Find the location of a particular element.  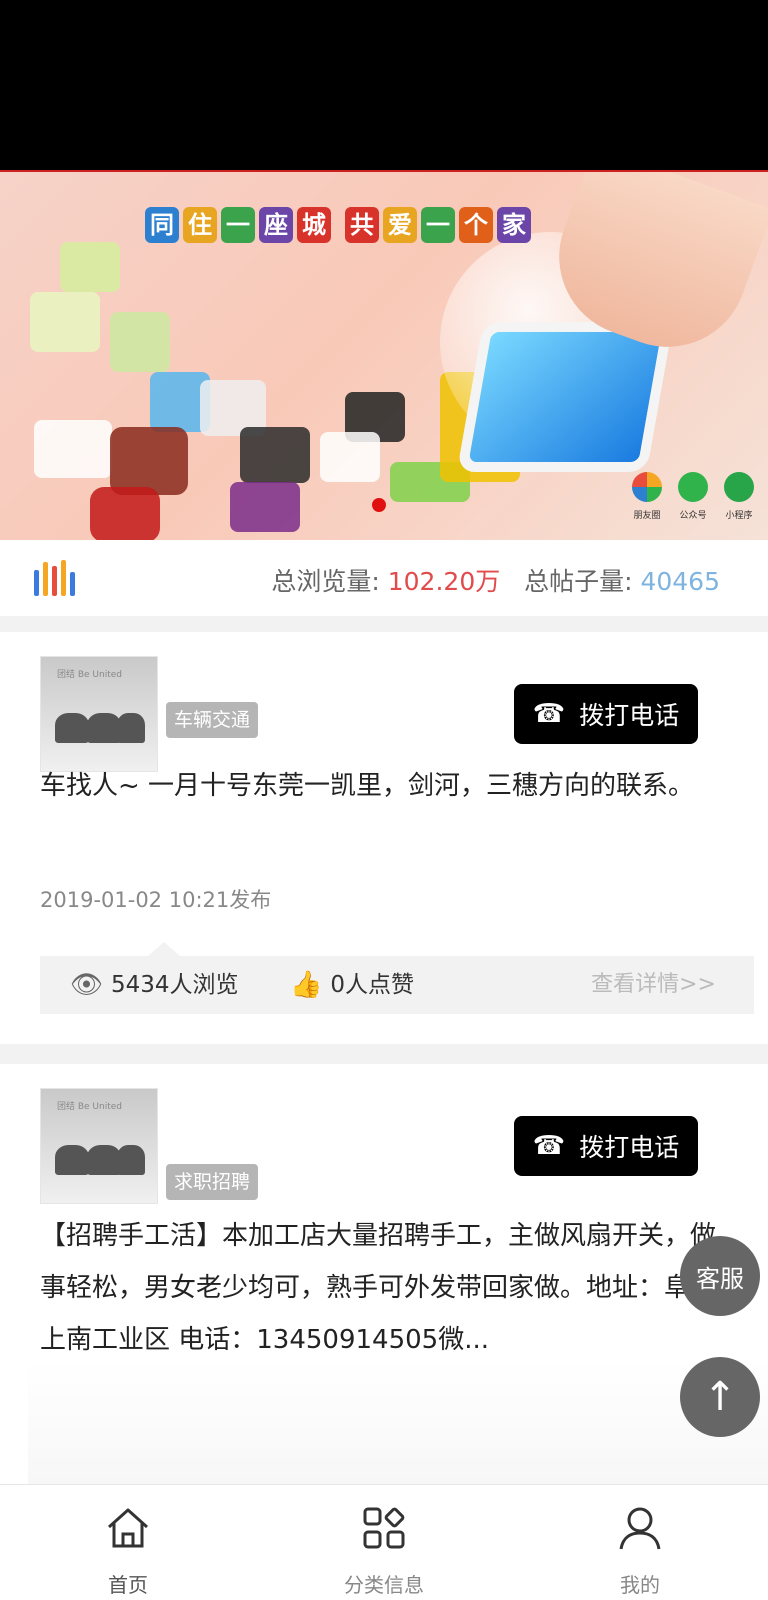

category-tag: 求职招聘 is located at coordinates (212, 1182).